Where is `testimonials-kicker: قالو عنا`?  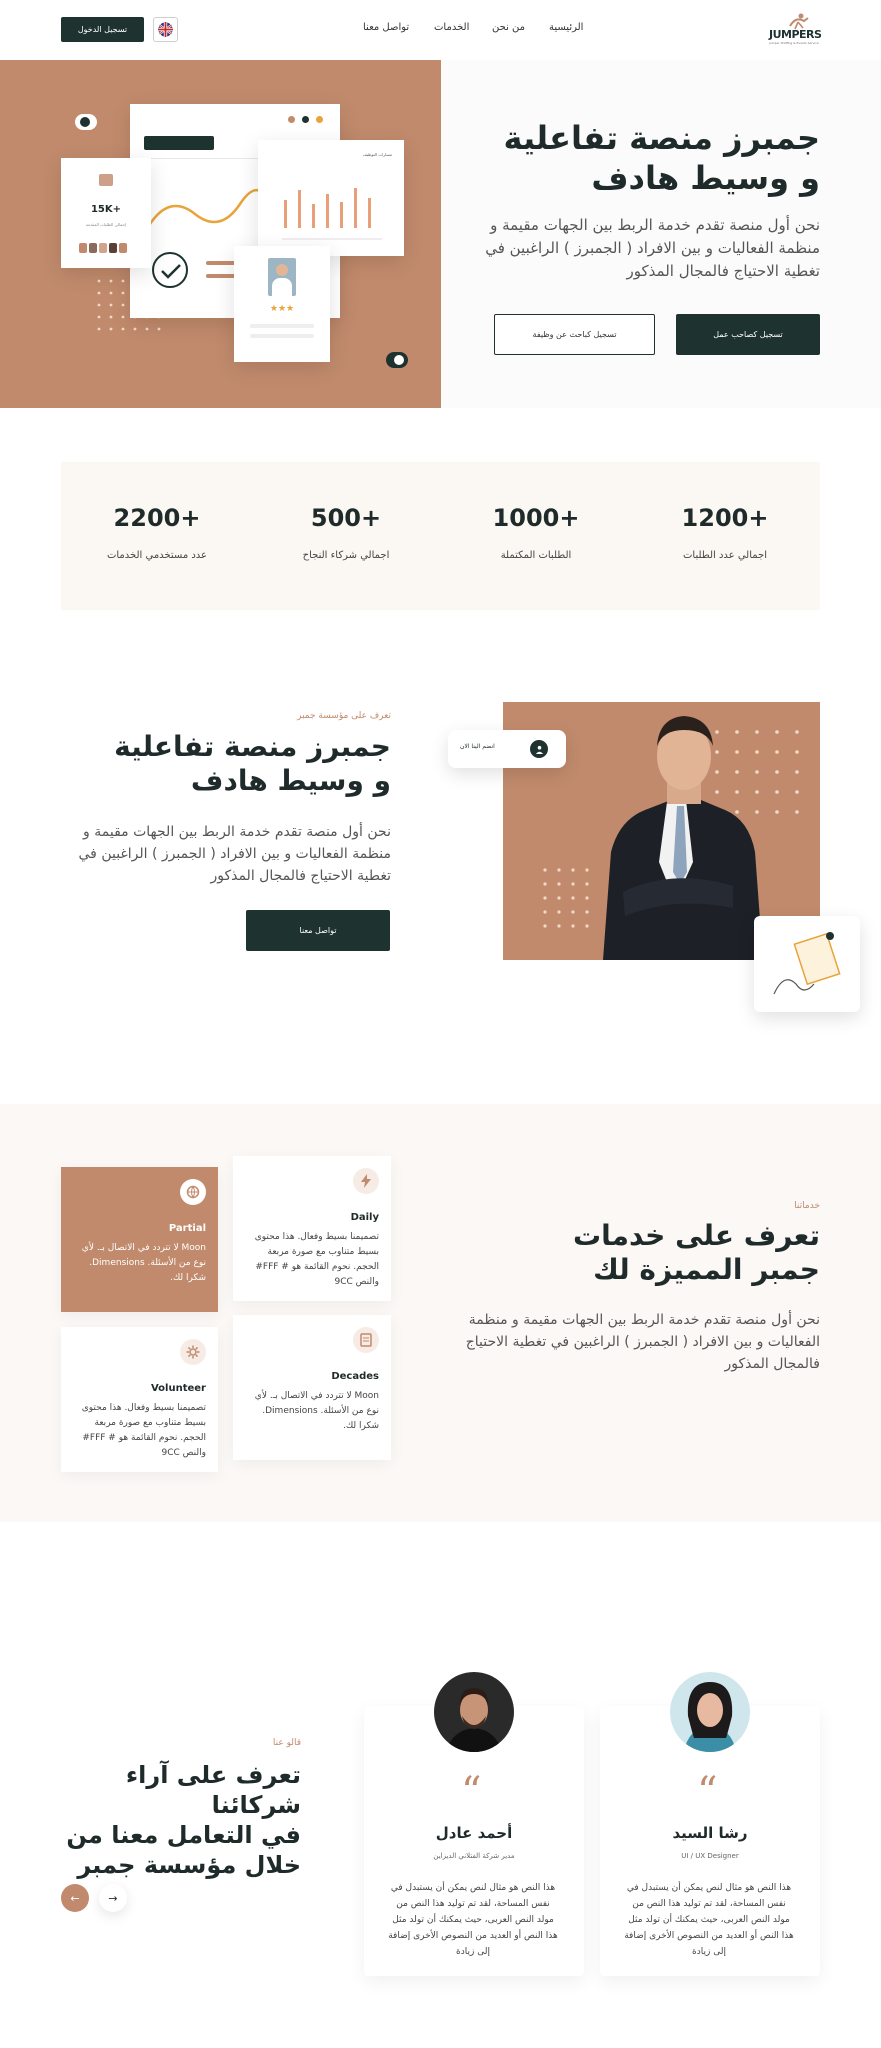 testimonials-kicker: قالو عنا is located at coordinates (286, 1743).